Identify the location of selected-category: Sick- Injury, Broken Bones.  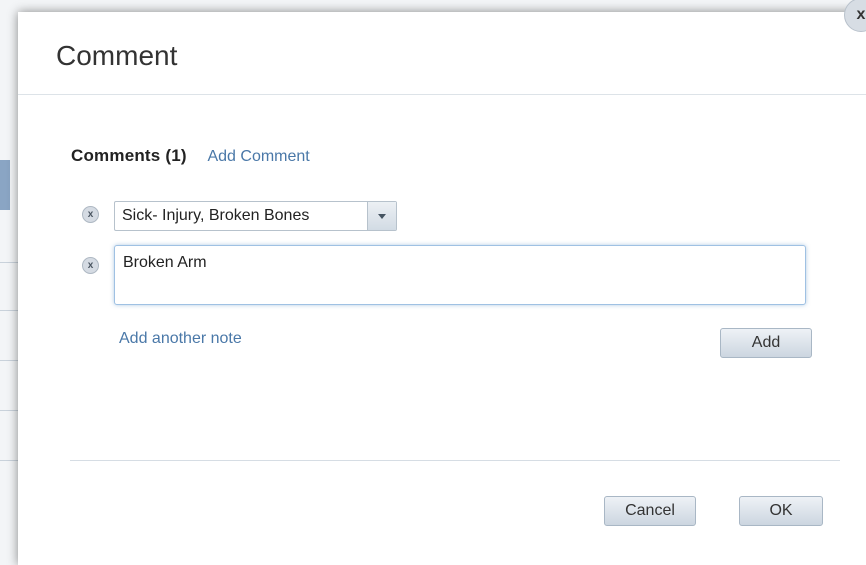
(216, 215).